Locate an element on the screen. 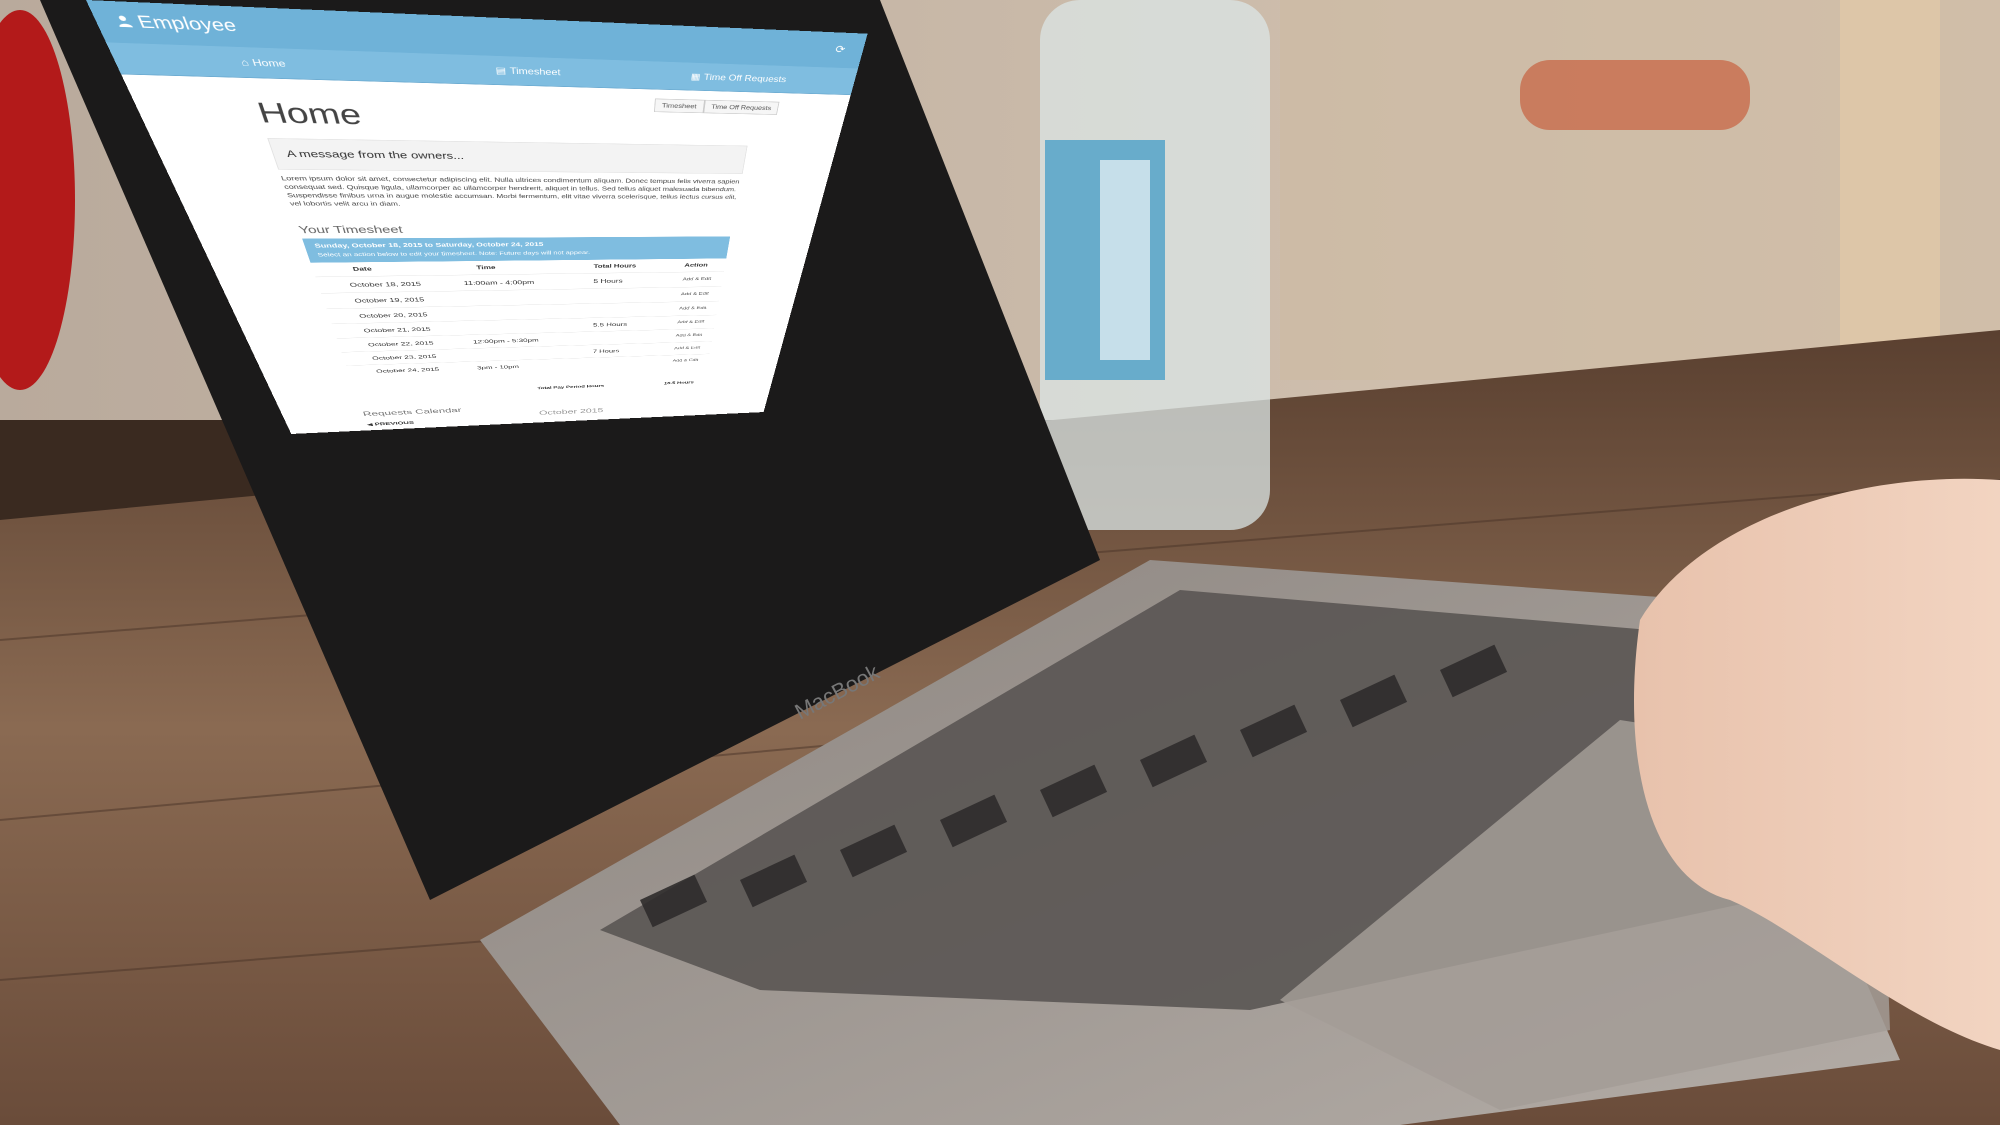  timesheet-icon: ▤ is located at coordinates (500, 70).